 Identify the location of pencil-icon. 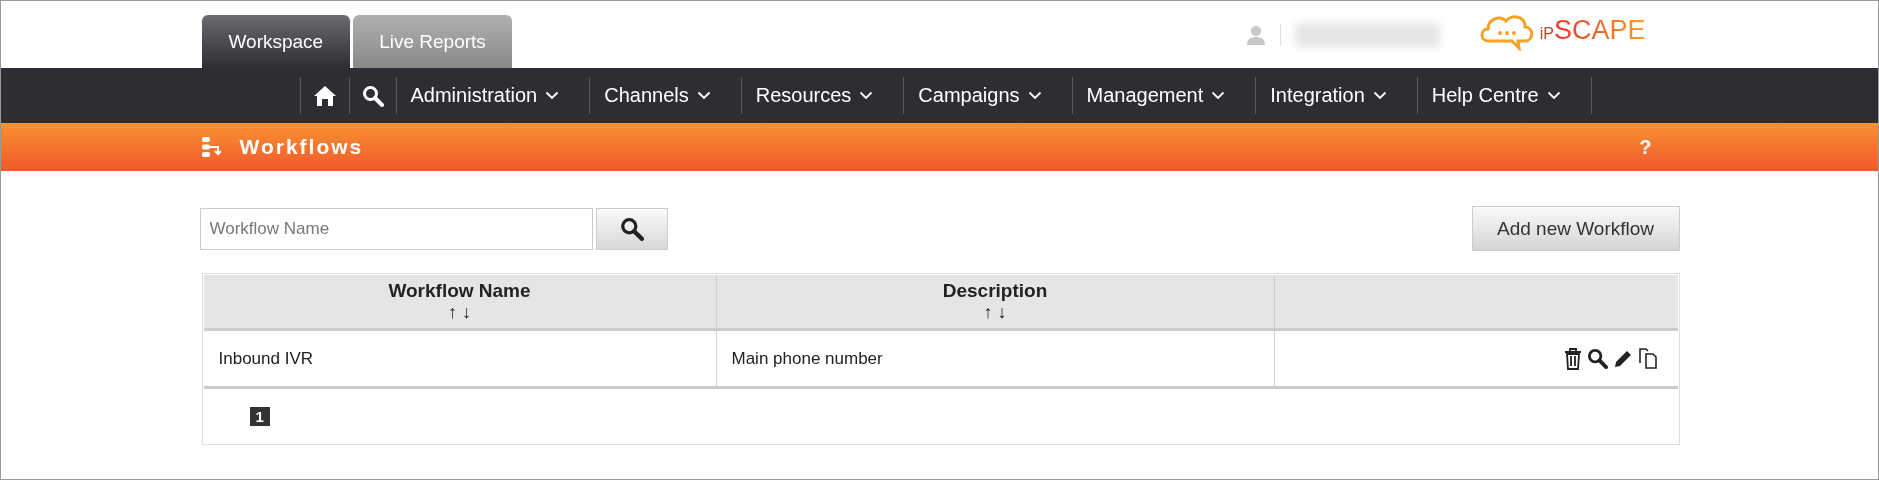
(1622, 358).